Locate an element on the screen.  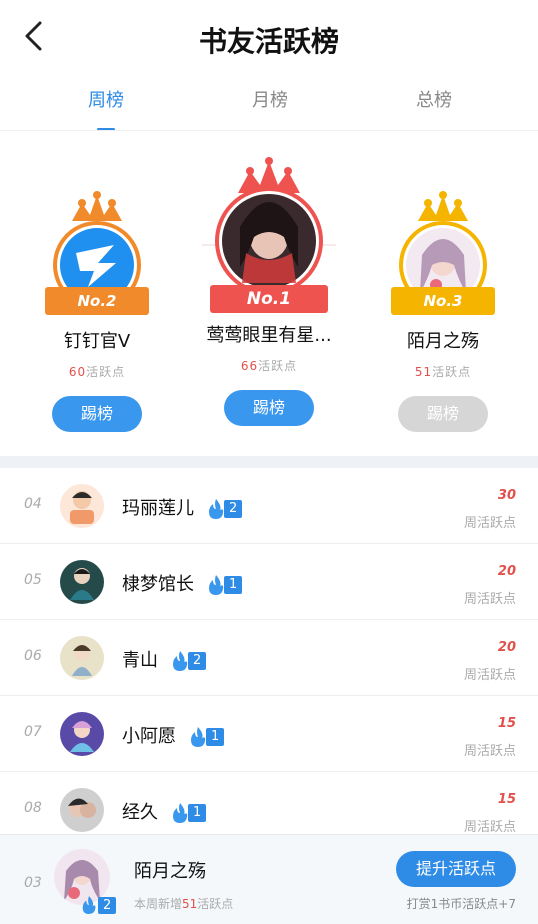
rank-label-first: No.1 is located at coordinates (269, 299).